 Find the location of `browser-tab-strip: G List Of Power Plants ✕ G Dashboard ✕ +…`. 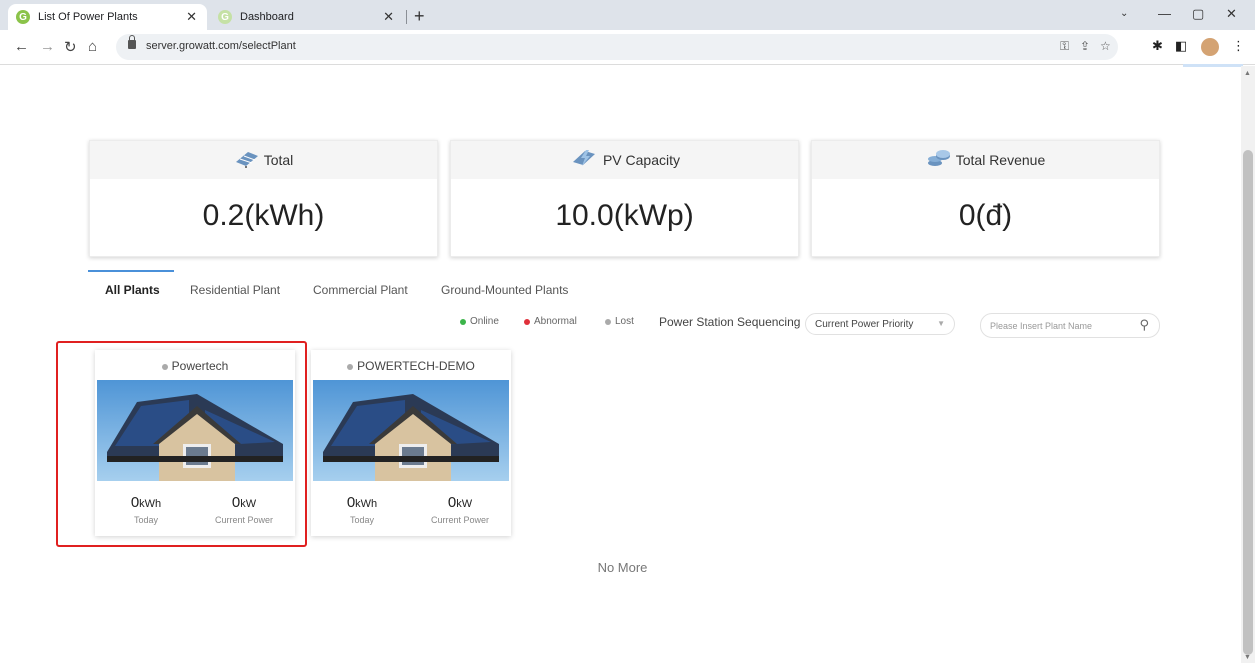

browser-tab-strip: G List Of Power Plants ✕ G Dashboard ✕ +… is located at coordinates (627, 15).